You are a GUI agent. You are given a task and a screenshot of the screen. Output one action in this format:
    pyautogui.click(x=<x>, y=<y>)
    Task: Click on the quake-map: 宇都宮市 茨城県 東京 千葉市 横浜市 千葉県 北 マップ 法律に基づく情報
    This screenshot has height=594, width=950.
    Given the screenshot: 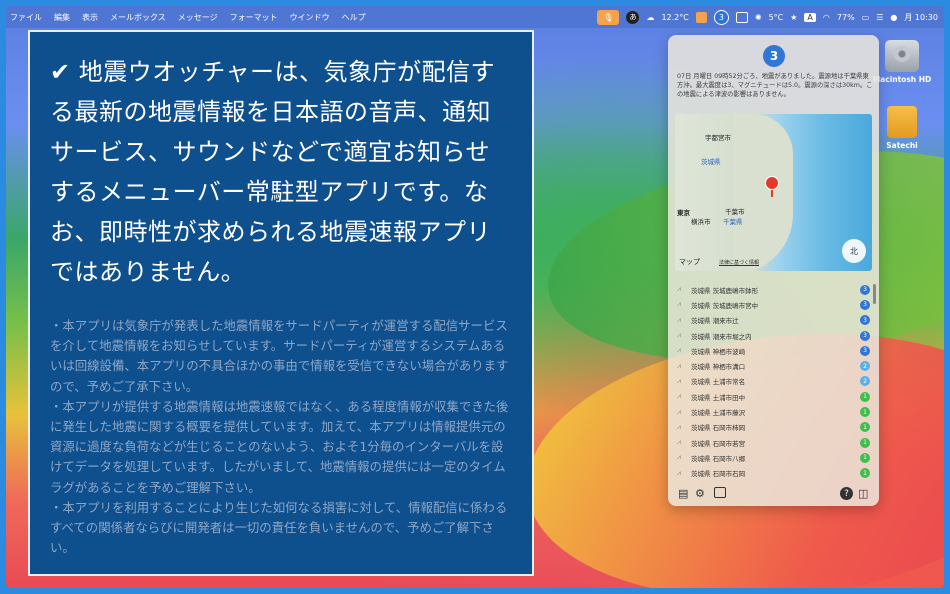 What is the action you would take?
    pyautogui.click(x=773, y=192)
    